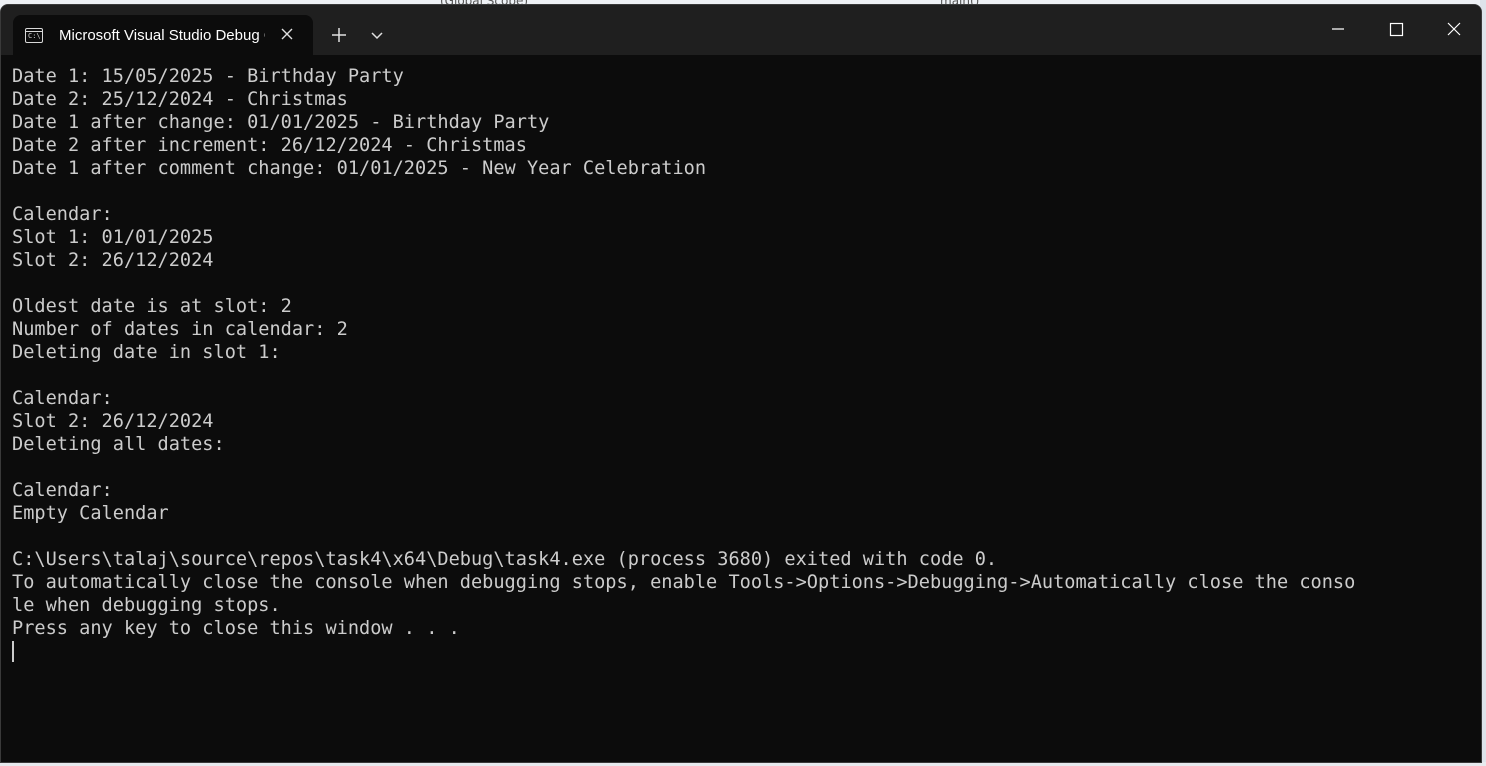 This screenshot has height=766, width=1486. I want to click on maximize-button, so click(1396, 30).